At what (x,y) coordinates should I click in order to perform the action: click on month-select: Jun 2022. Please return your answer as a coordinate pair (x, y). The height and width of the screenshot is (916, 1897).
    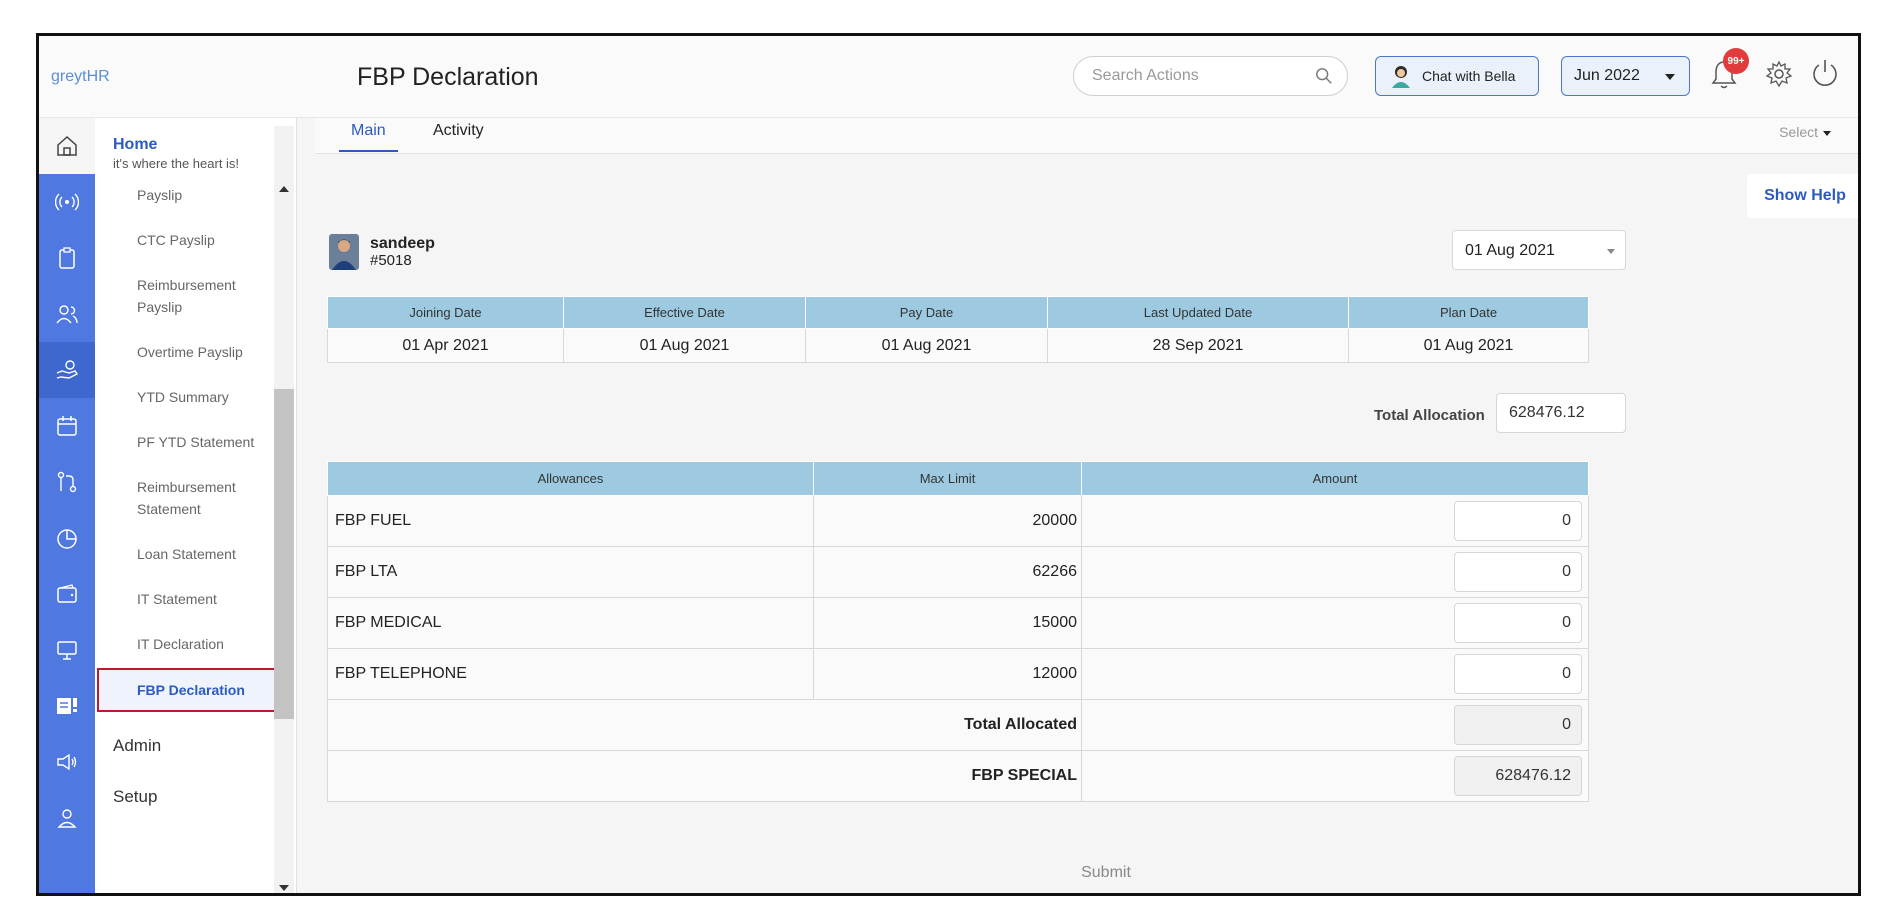
    Looking at the image, I should click on (1625, 76).